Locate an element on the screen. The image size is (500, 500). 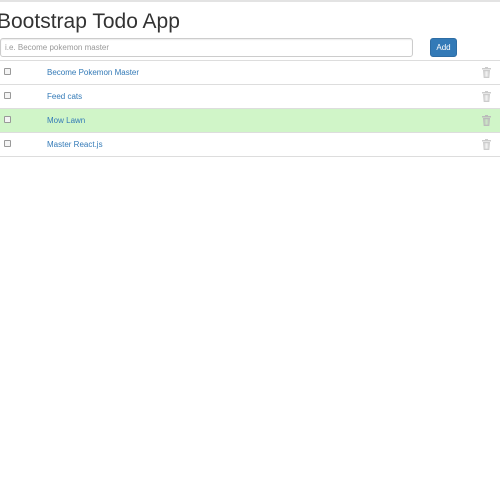
todo-row: Feed cats is located at coordinates (250, 97).